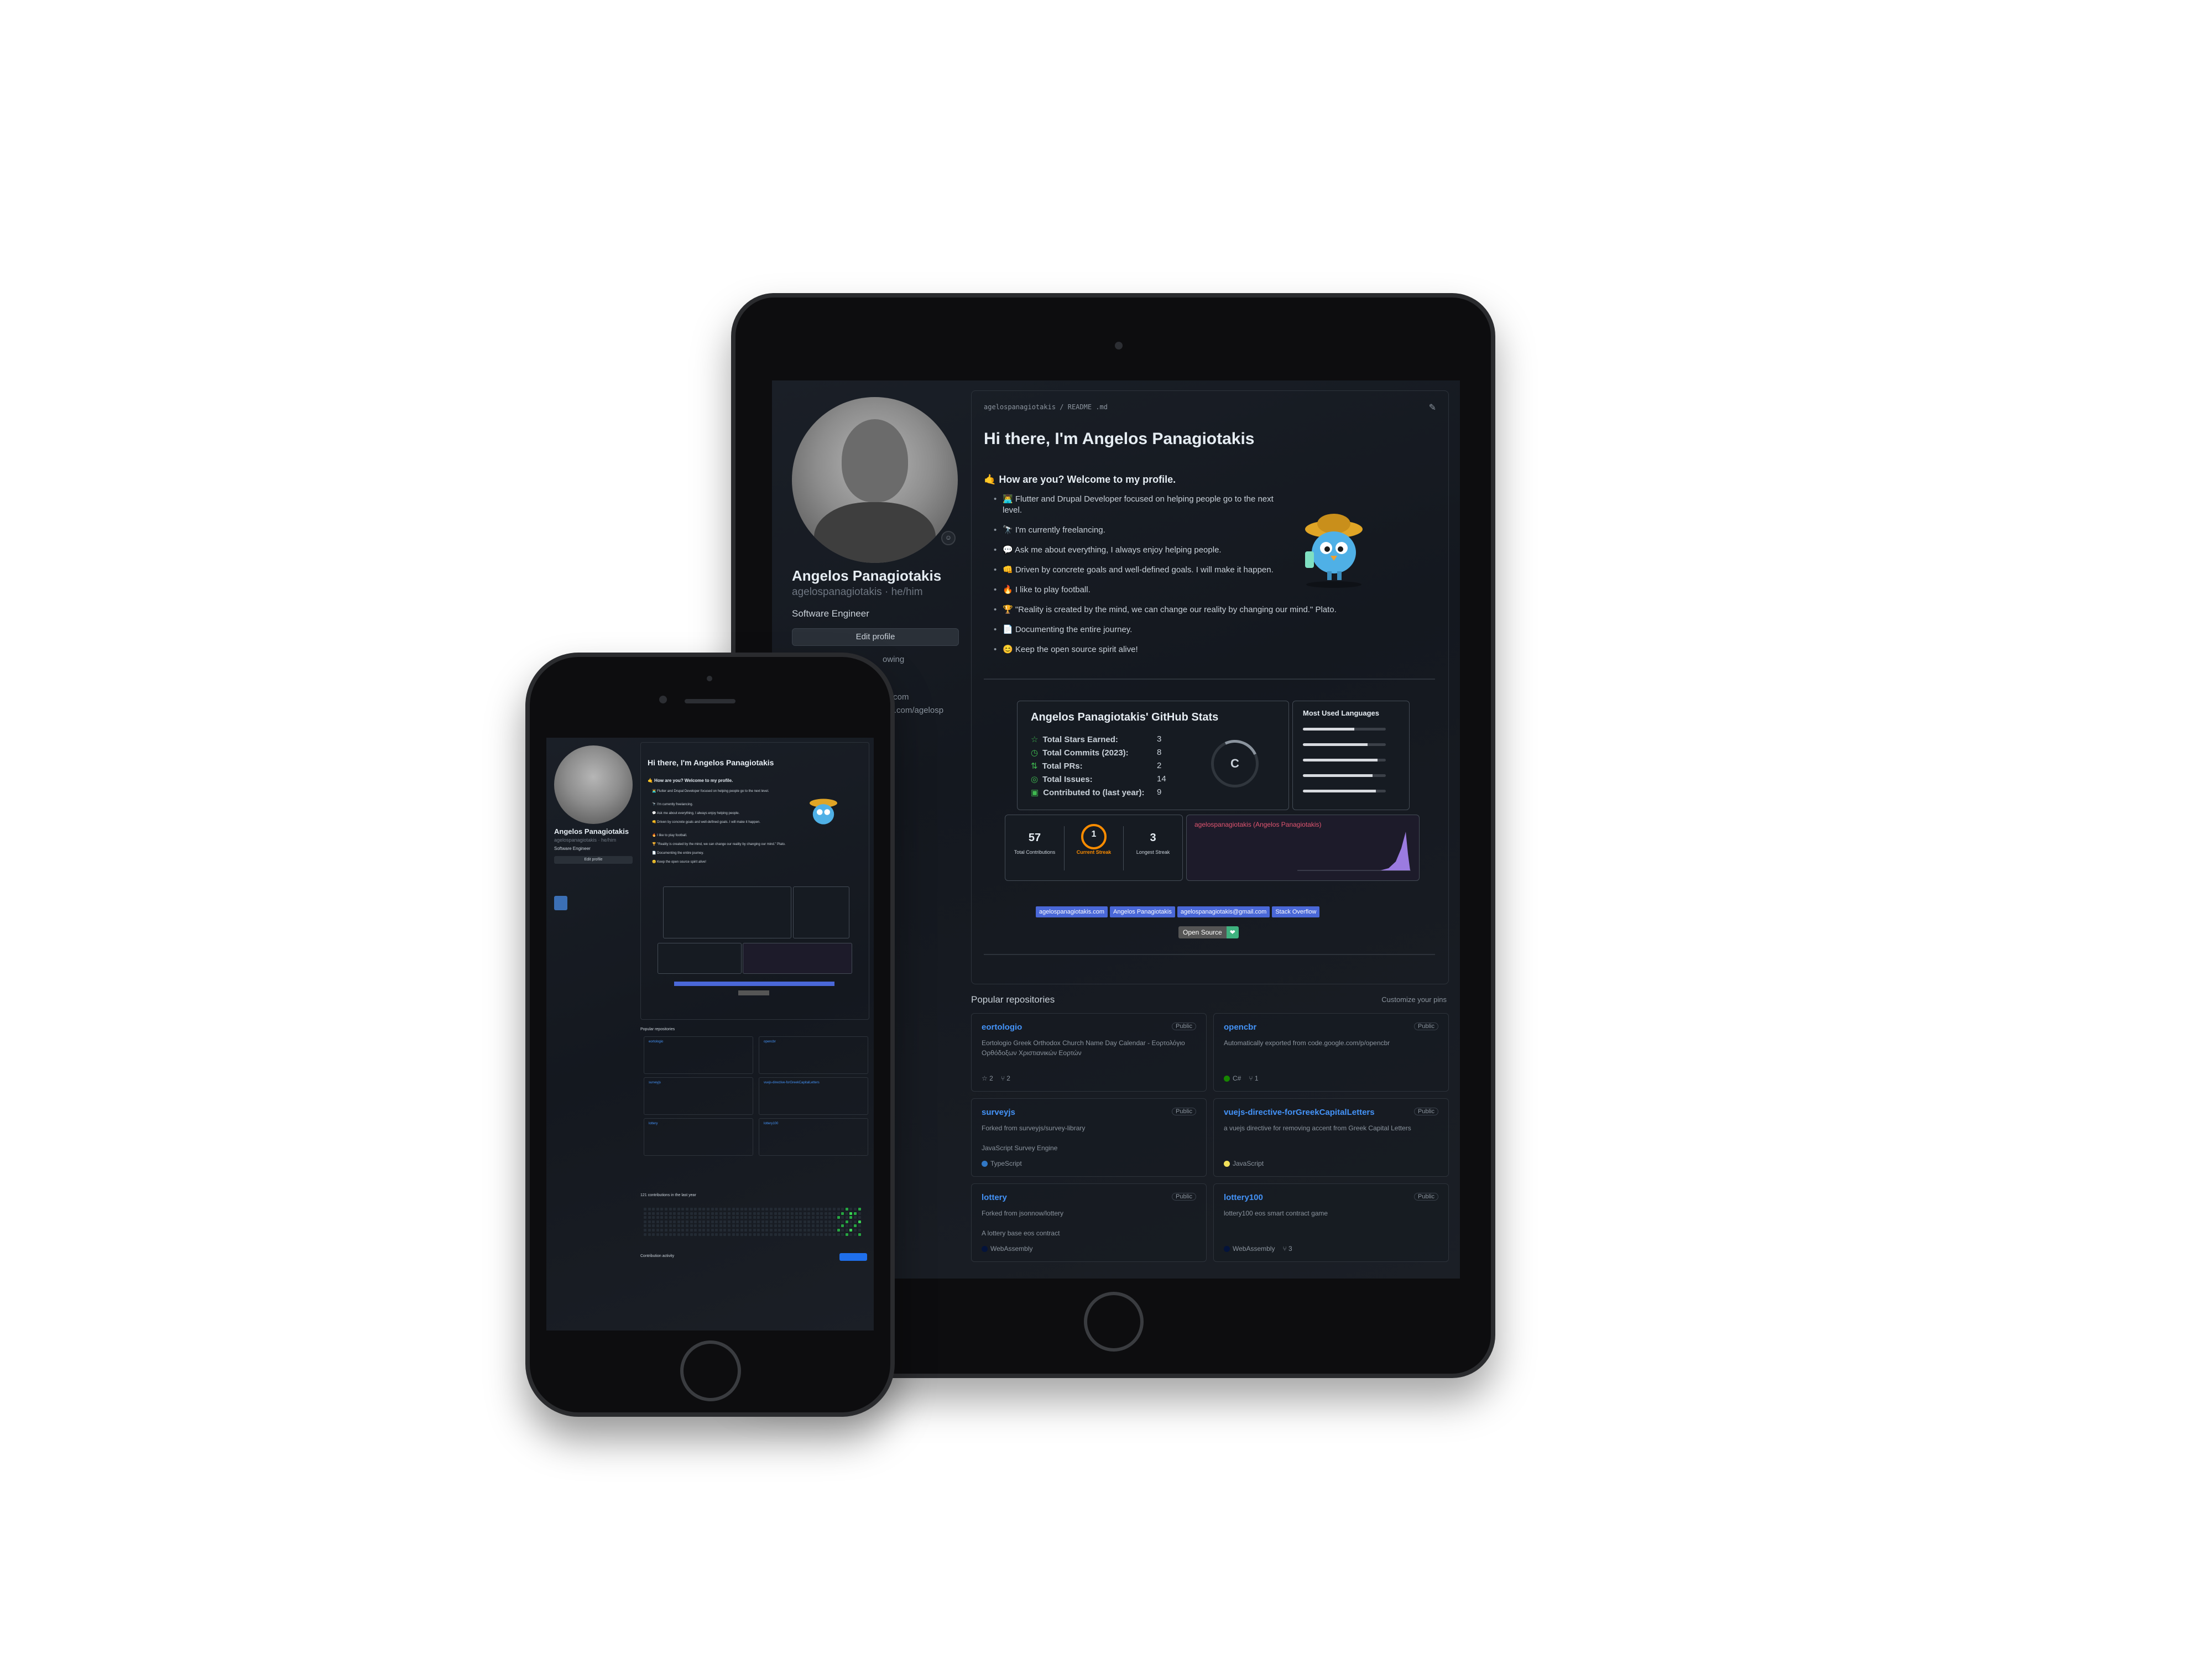 The height and width of the screenshot is (1659, 2212). Describe the element at coordinates (1046, 407) in the screenshot. I see `readme-breadcrumb: agelospanagiotakis / README .md` at that location.